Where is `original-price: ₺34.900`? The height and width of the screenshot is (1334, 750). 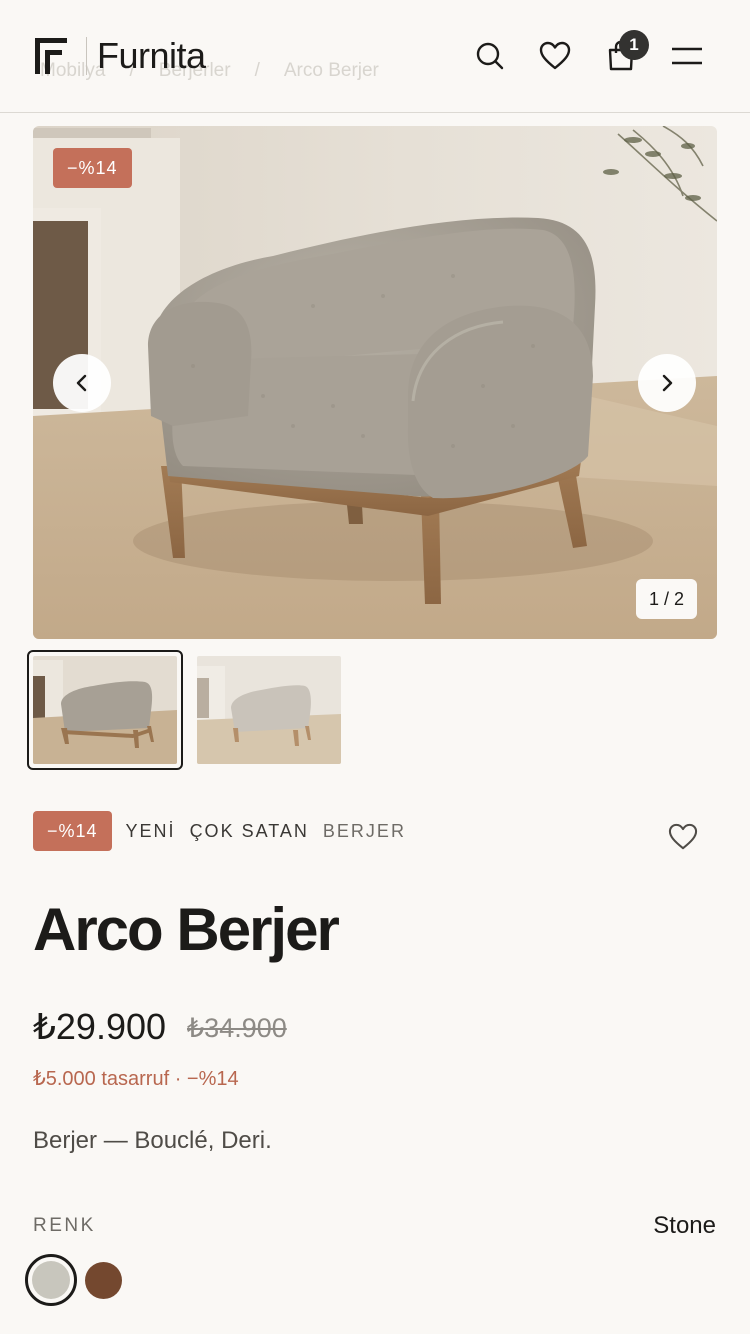
original-price: ₺34.900 is located at coordinates (237, 1028).